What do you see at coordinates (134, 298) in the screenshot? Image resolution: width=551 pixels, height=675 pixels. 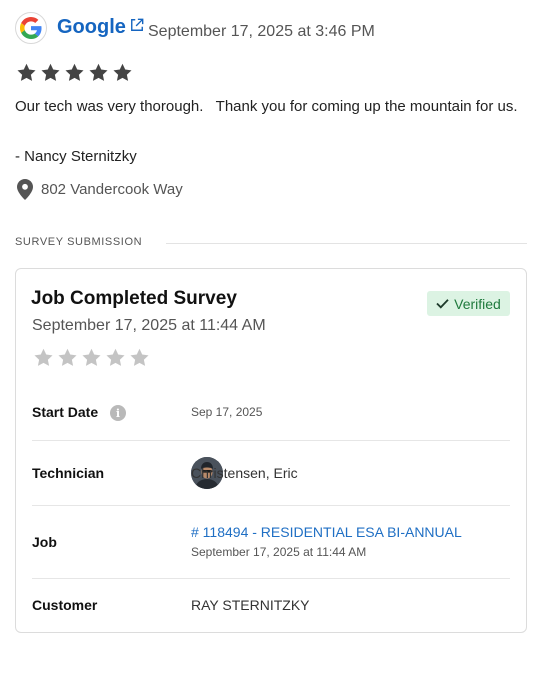 I see `survey-title: Job Completed Survey` at bounding box center [134, 298].